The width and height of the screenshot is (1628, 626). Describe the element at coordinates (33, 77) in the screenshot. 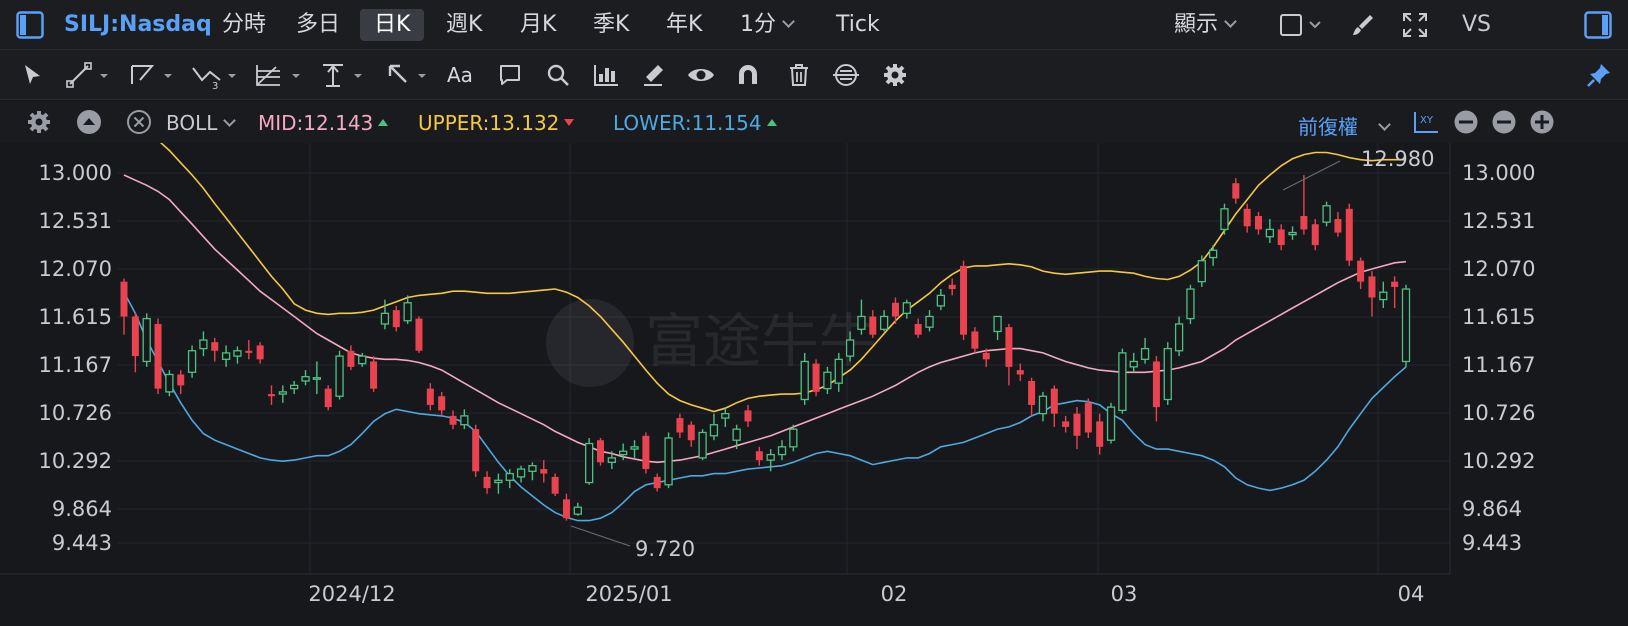

I see `cursor-icon` at that location.